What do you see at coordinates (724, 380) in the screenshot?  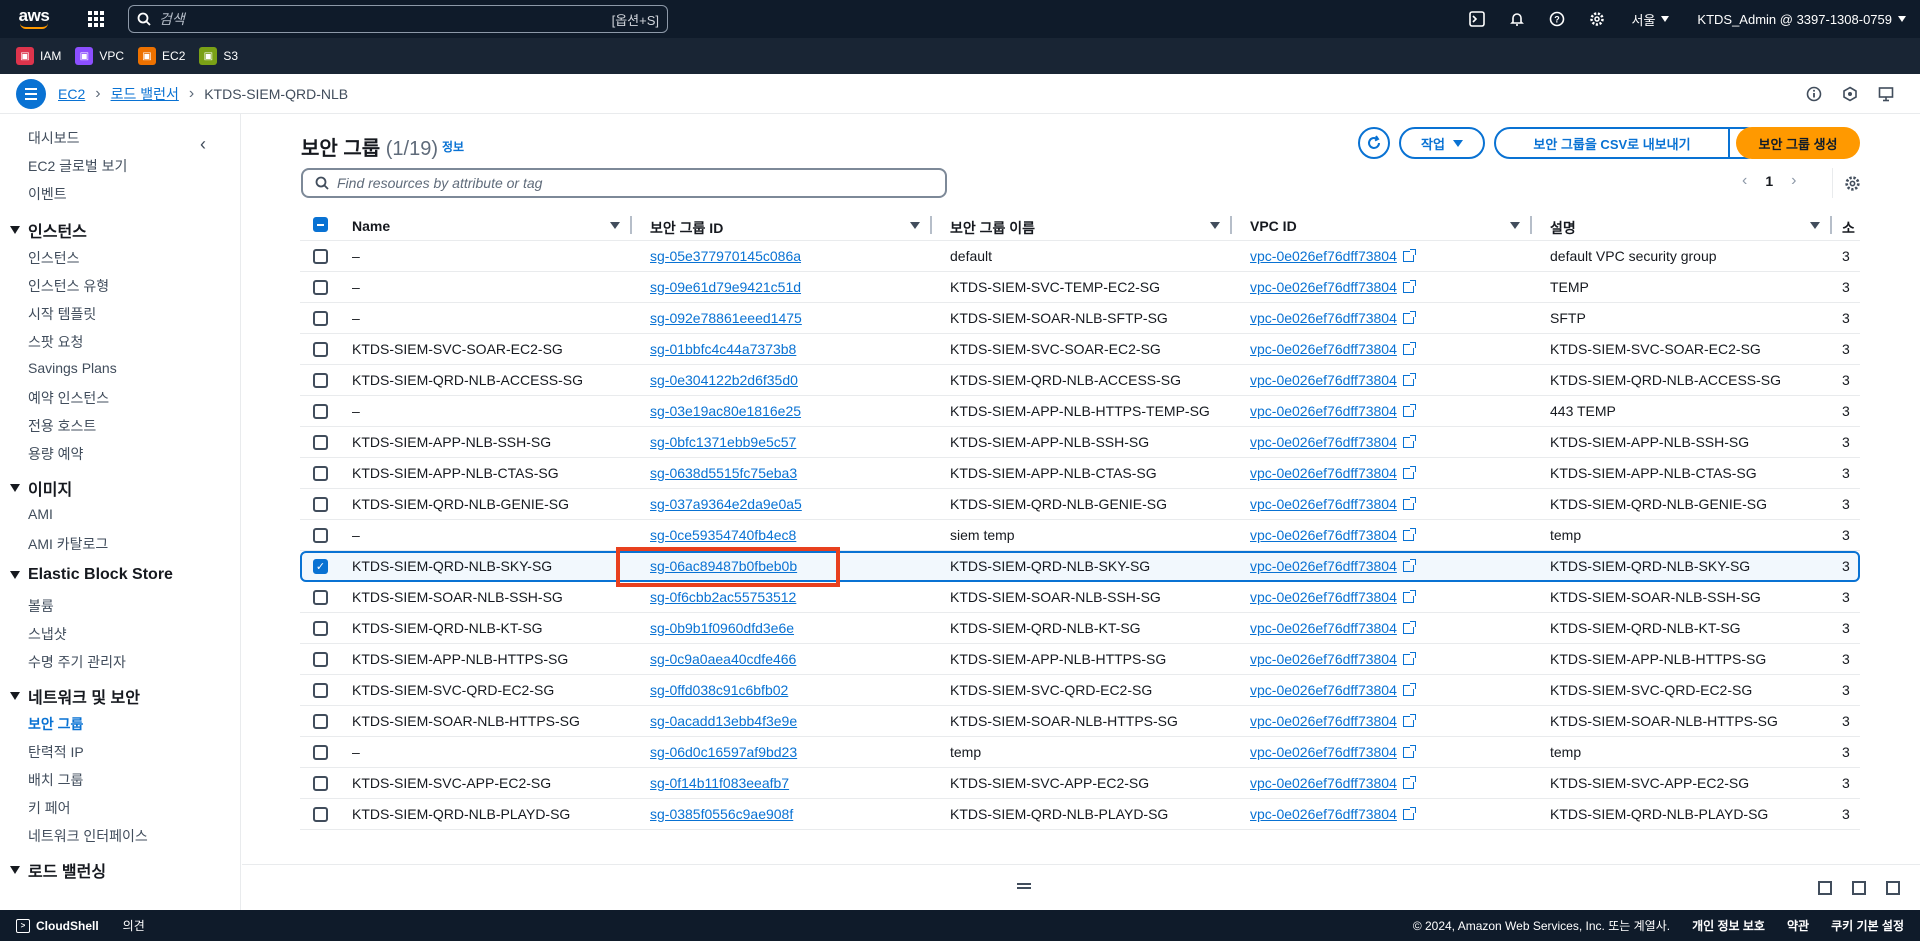 I see `cell-security-group-id-link: sg-0e304122b2d6f35d0` at bounding box center [724, 380].